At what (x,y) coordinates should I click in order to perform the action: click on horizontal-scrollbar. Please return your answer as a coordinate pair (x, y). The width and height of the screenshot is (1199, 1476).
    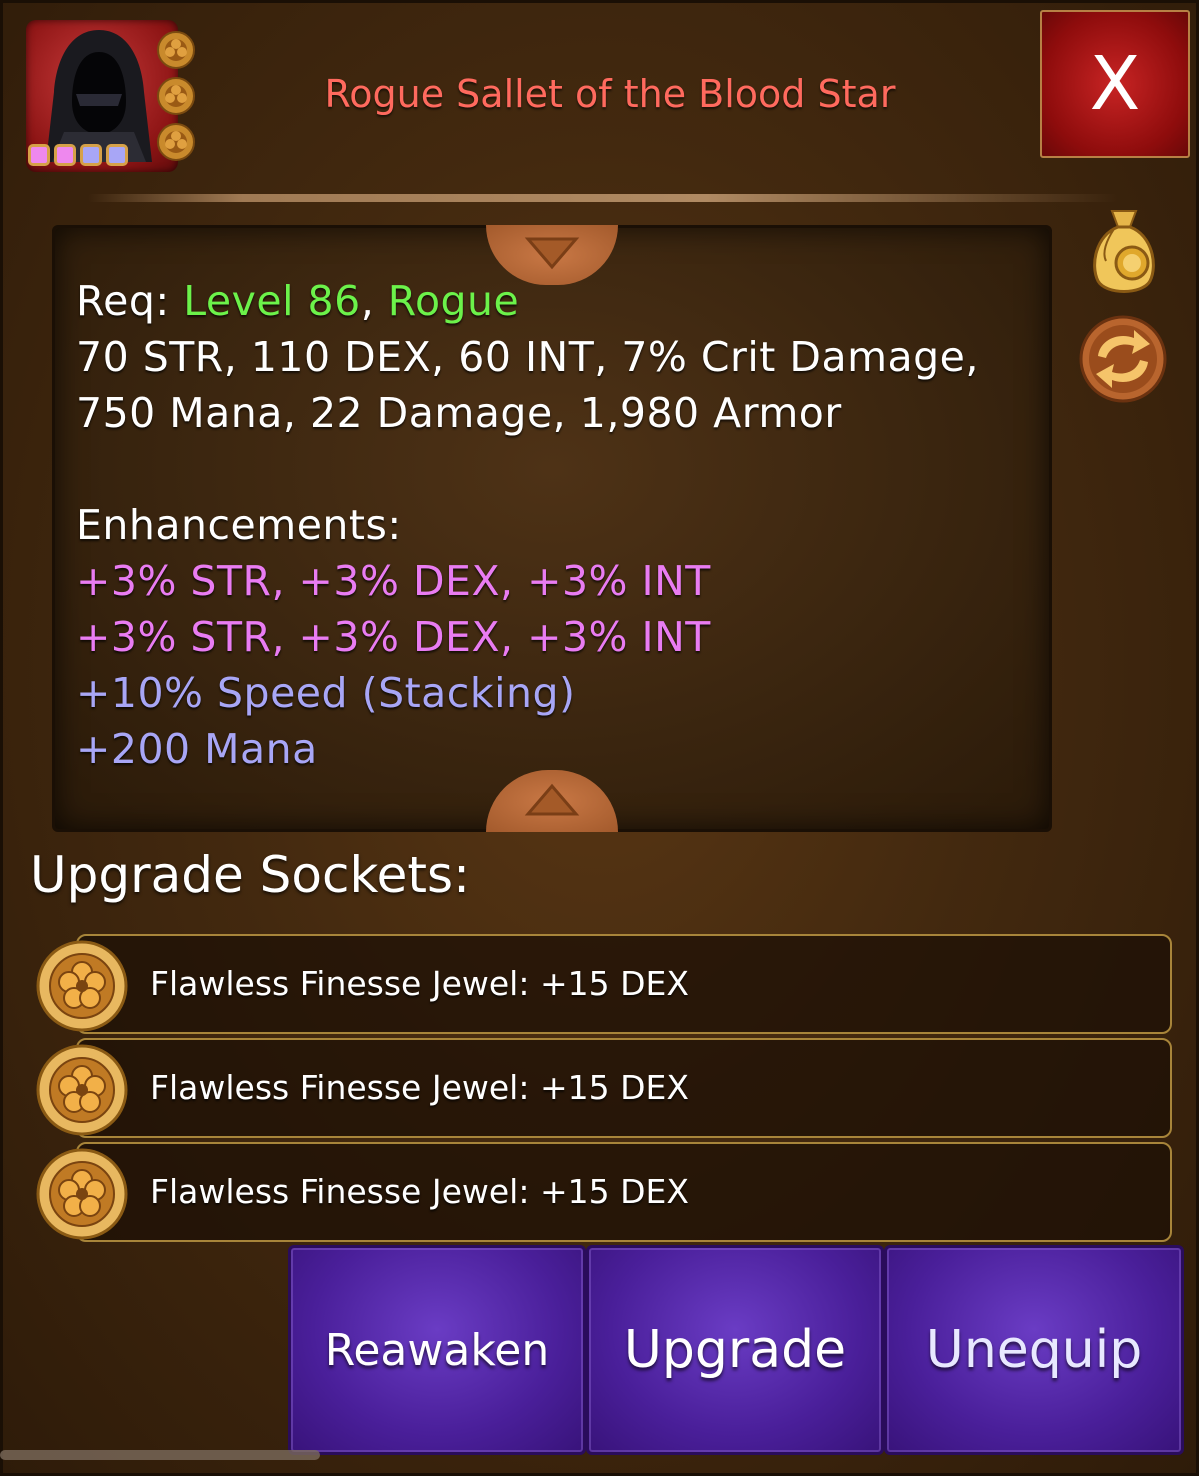
    Looking at the image, I should click on (160, 1455).